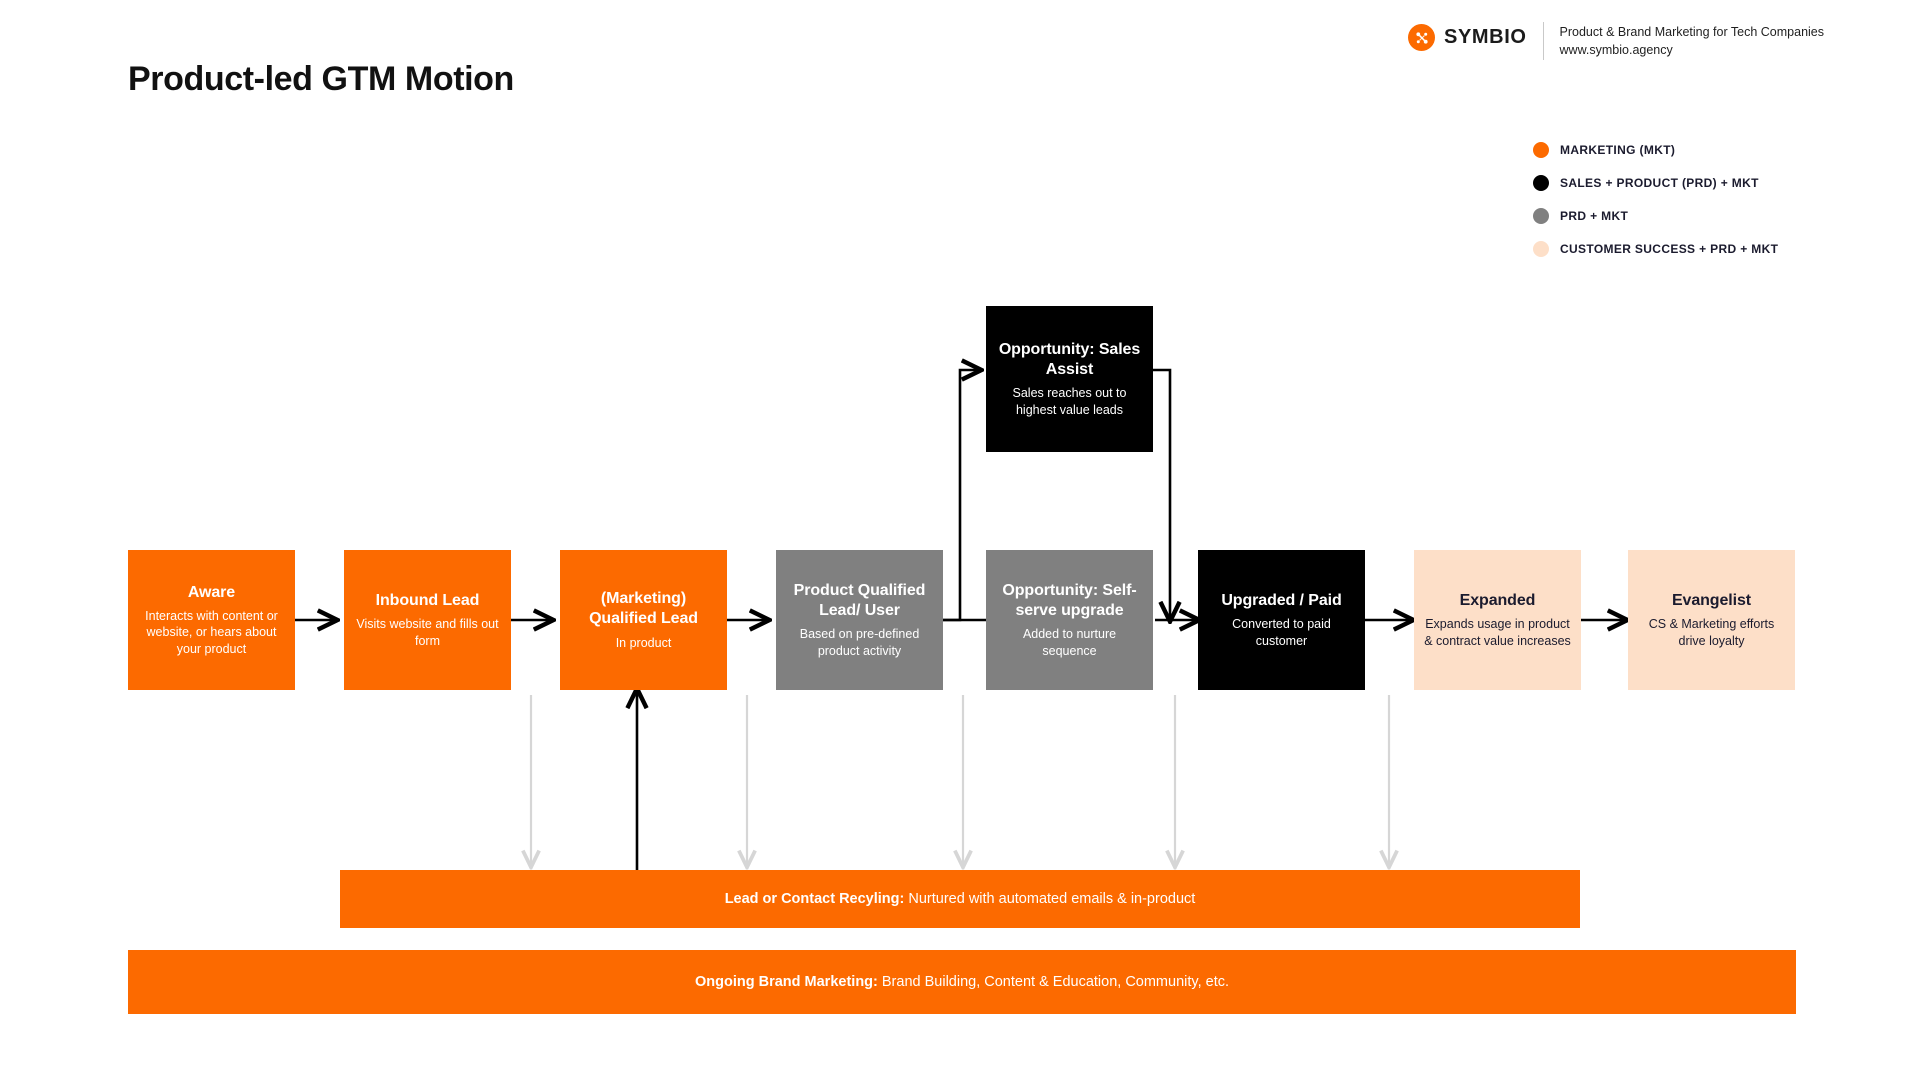  Describe the element at coordinates (859, 642) in the screenshot. I see `node-description: Based on pre-defined product activity` at that location.